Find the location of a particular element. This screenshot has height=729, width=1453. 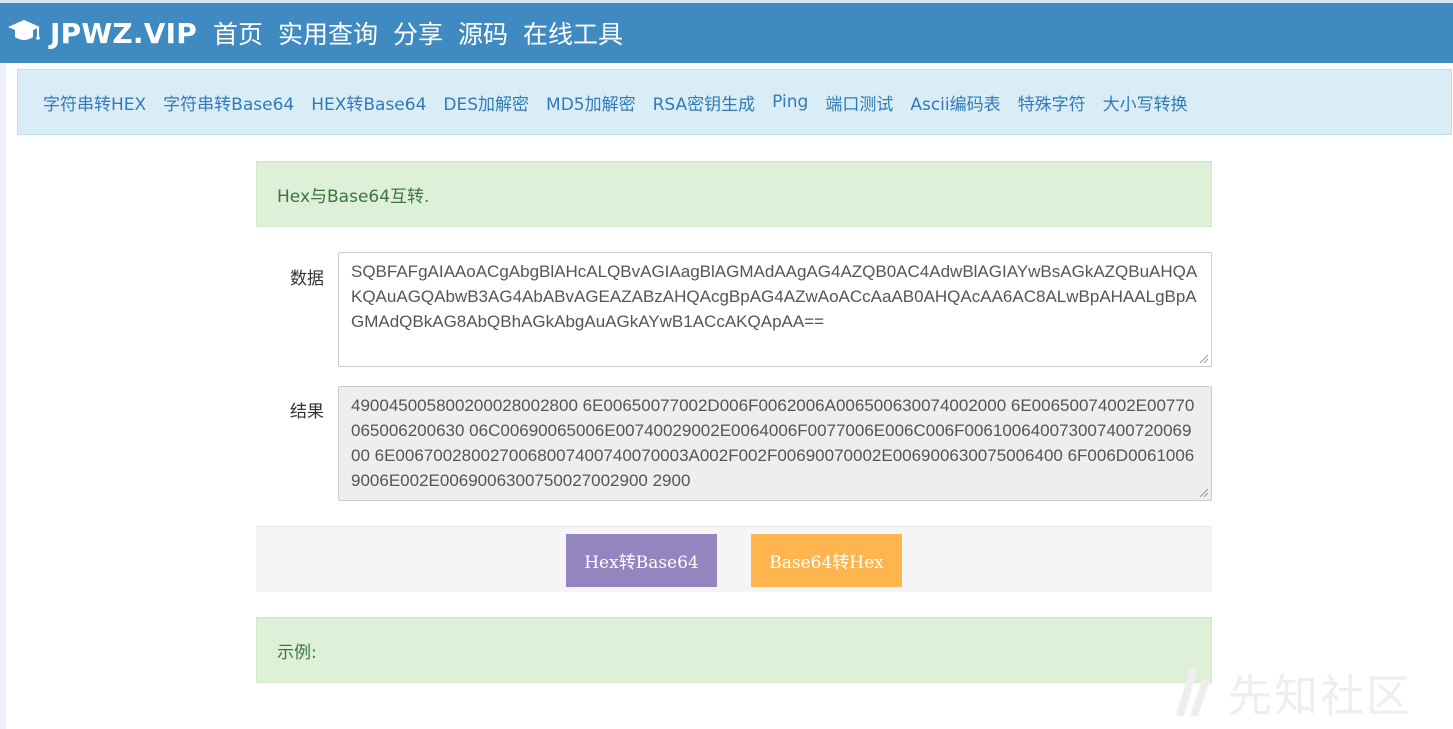

tool-rsa: RSA密钥生成 is located at coordinates (704, 102).